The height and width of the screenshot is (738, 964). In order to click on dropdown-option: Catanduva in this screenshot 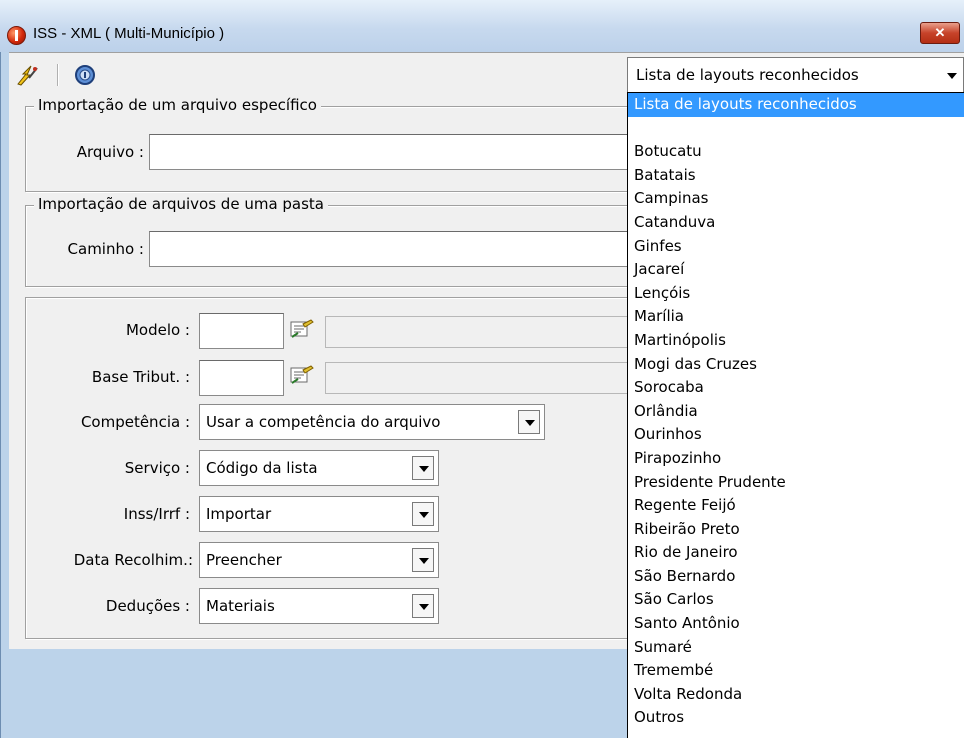, I will do `click(796, 223)`.